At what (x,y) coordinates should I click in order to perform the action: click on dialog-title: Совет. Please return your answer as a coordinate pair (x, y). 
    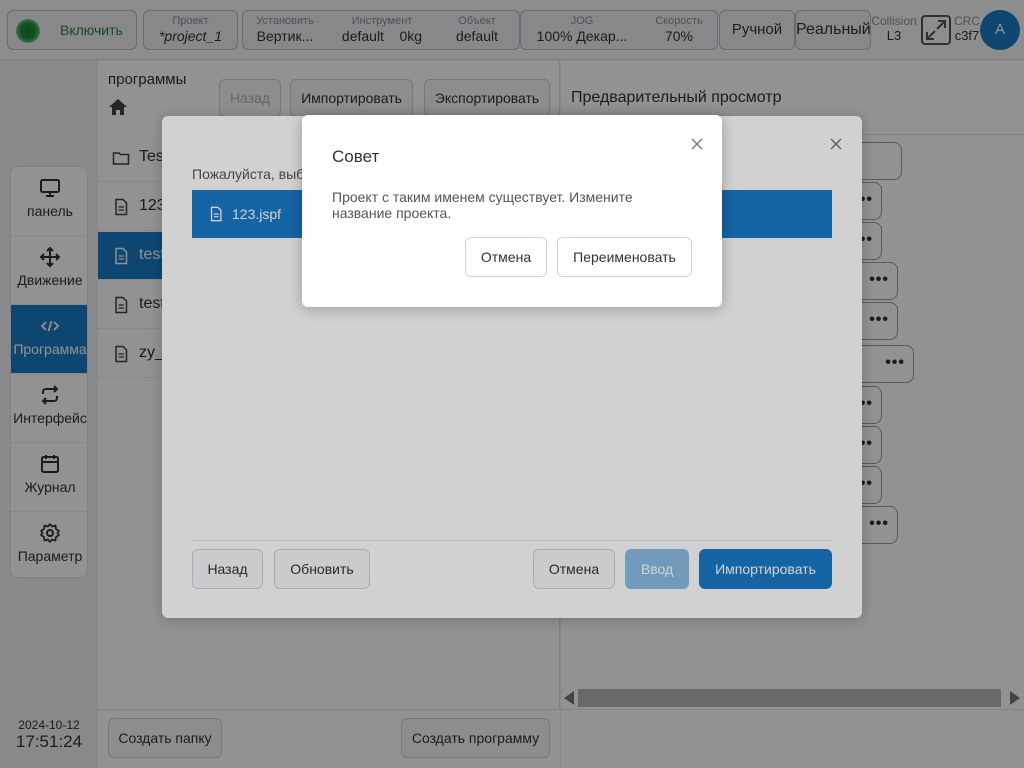
    Looking at the image, I should click on (356, 156).